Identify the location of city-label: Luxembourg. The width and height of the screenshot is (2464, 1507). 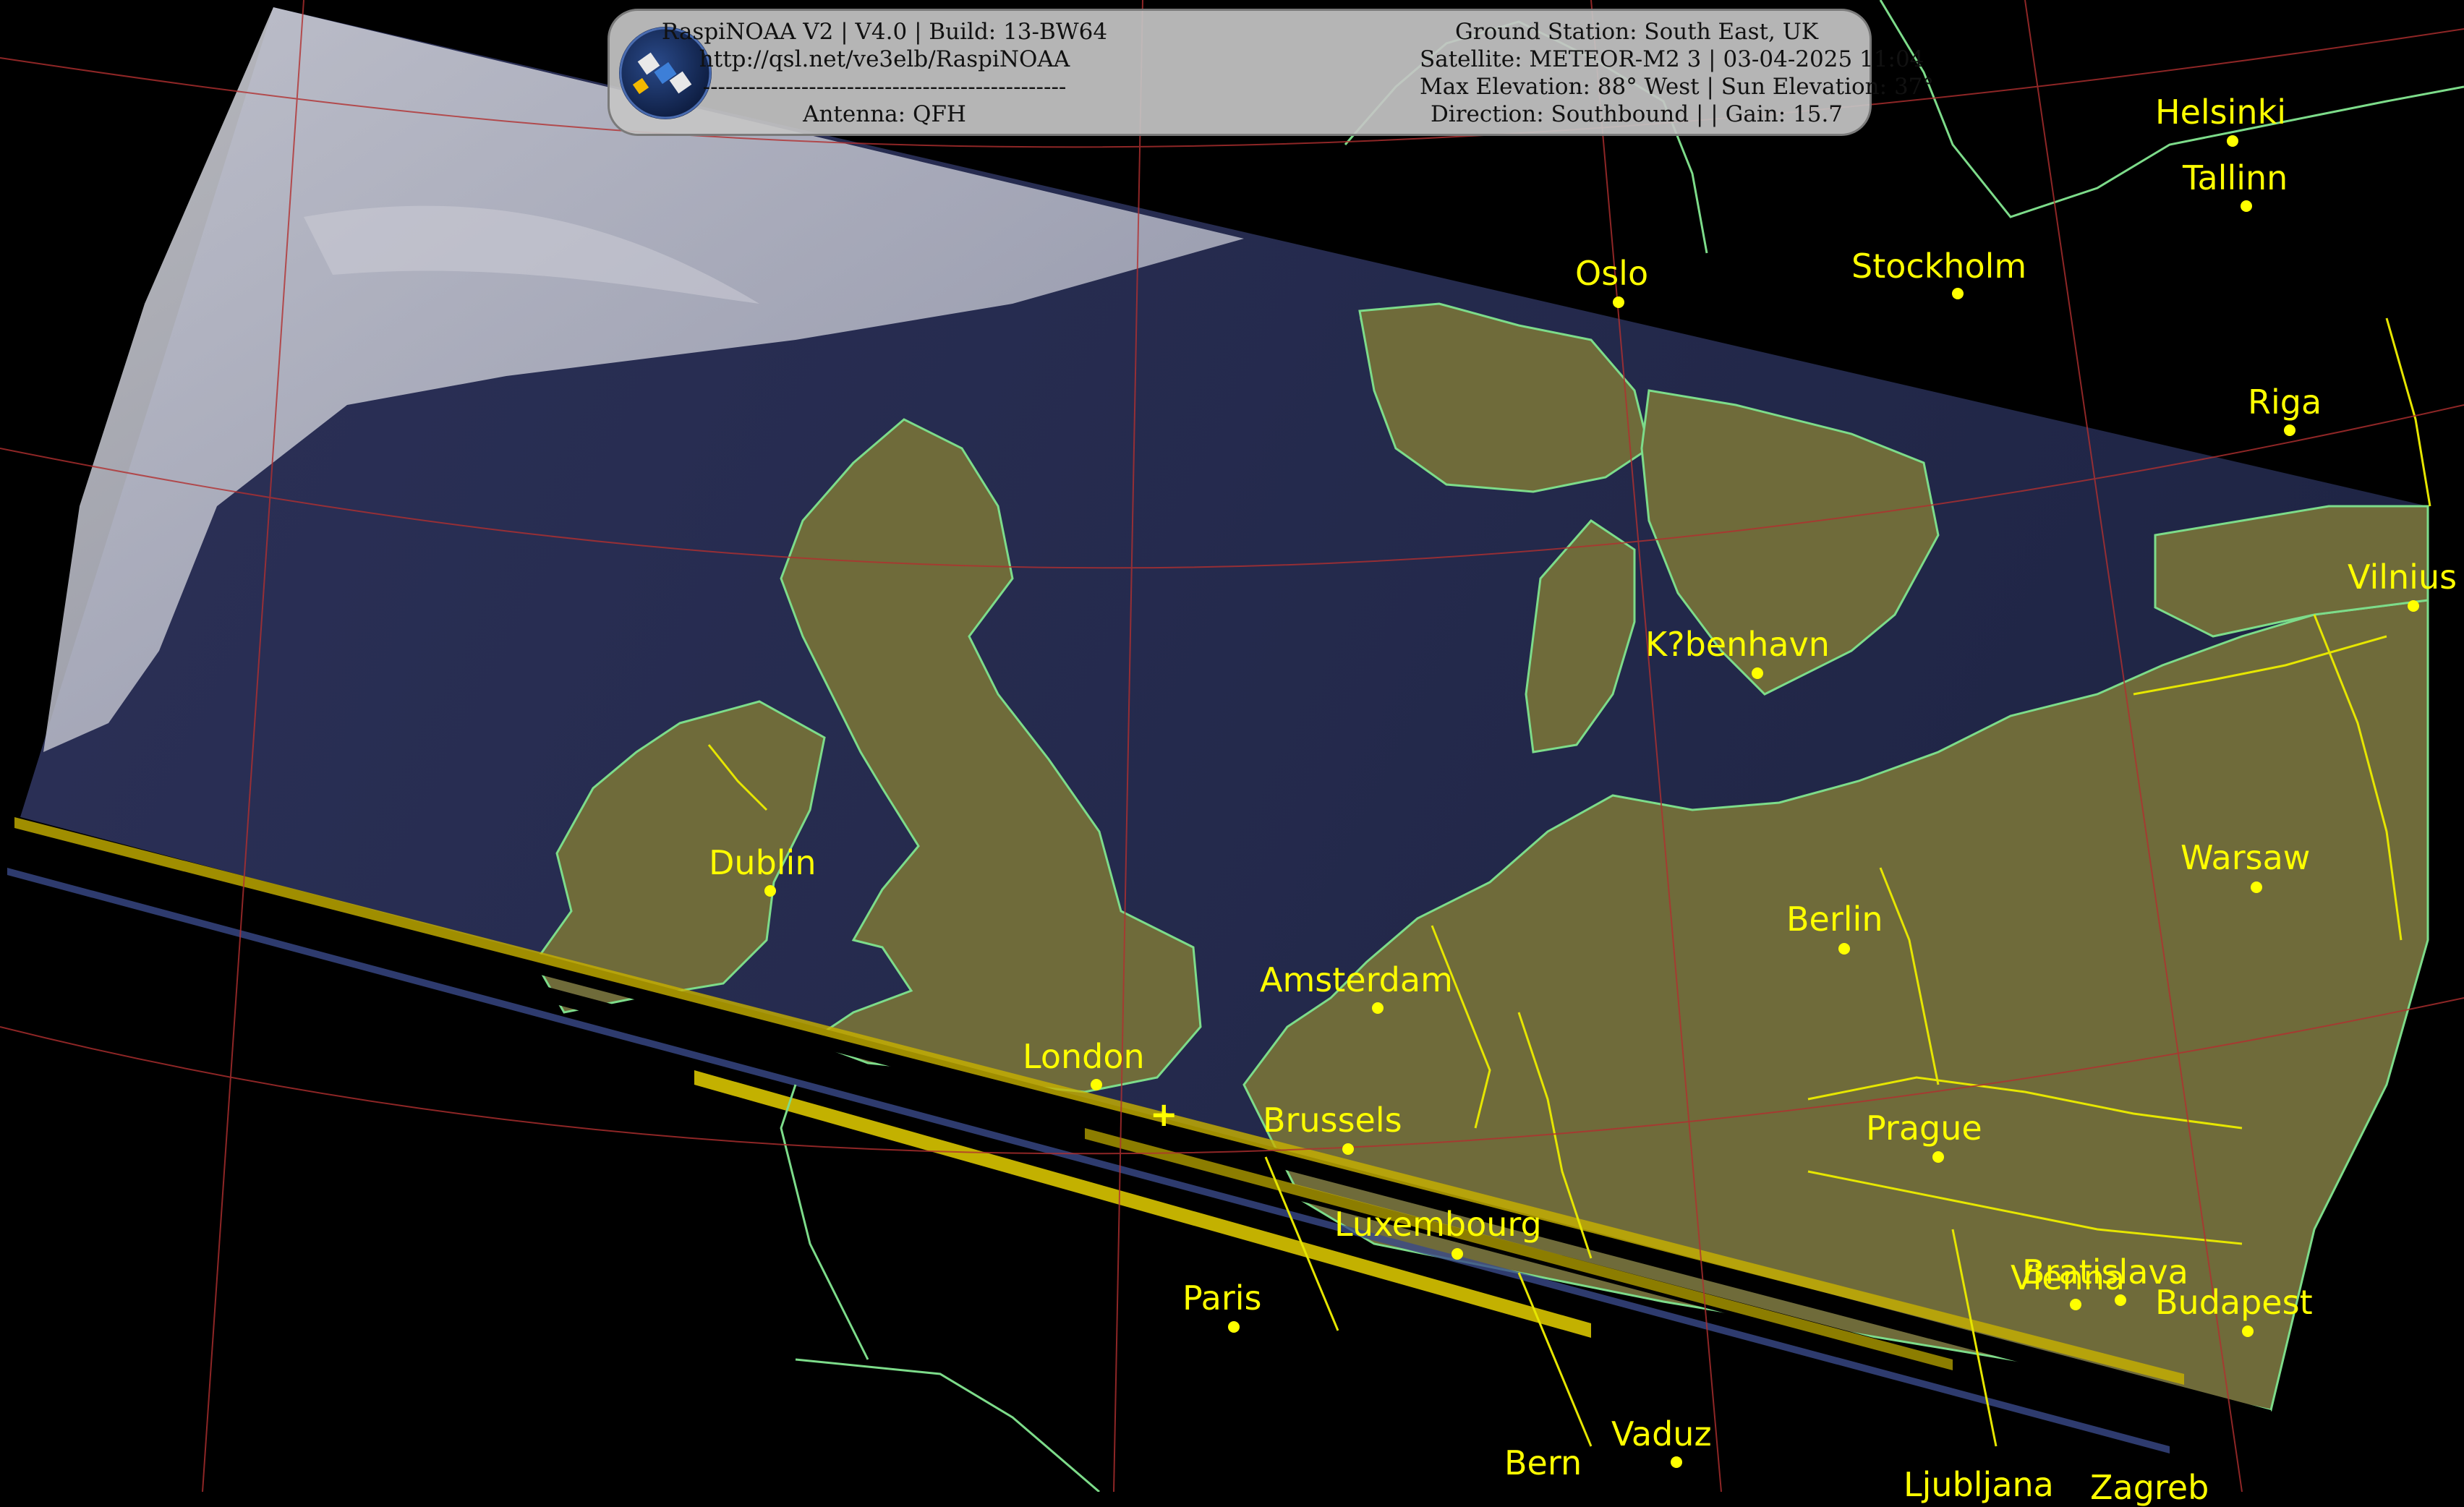
(1438, 1225).